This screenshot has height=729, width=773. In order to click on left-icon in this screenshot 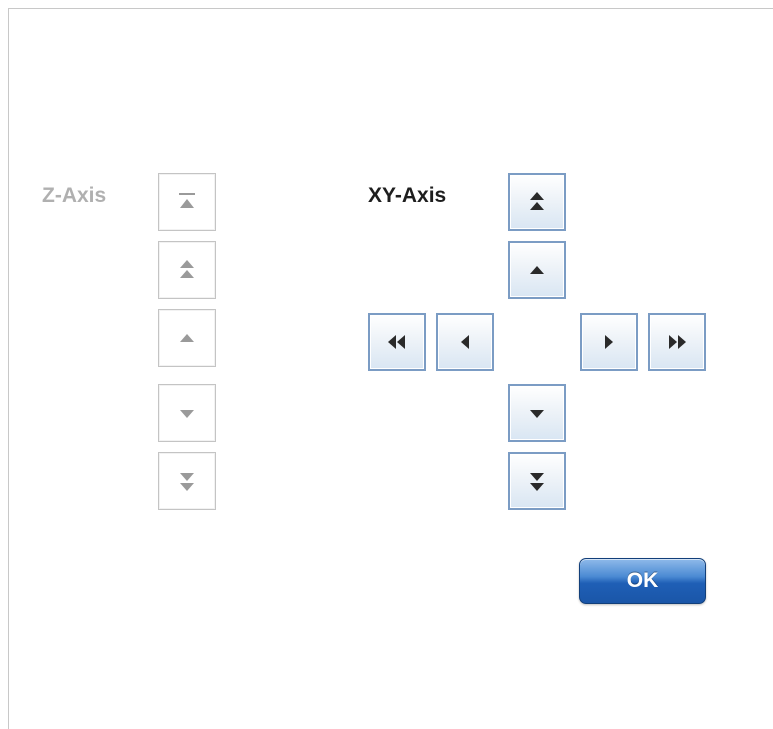, I will do `click(465, 342)`.